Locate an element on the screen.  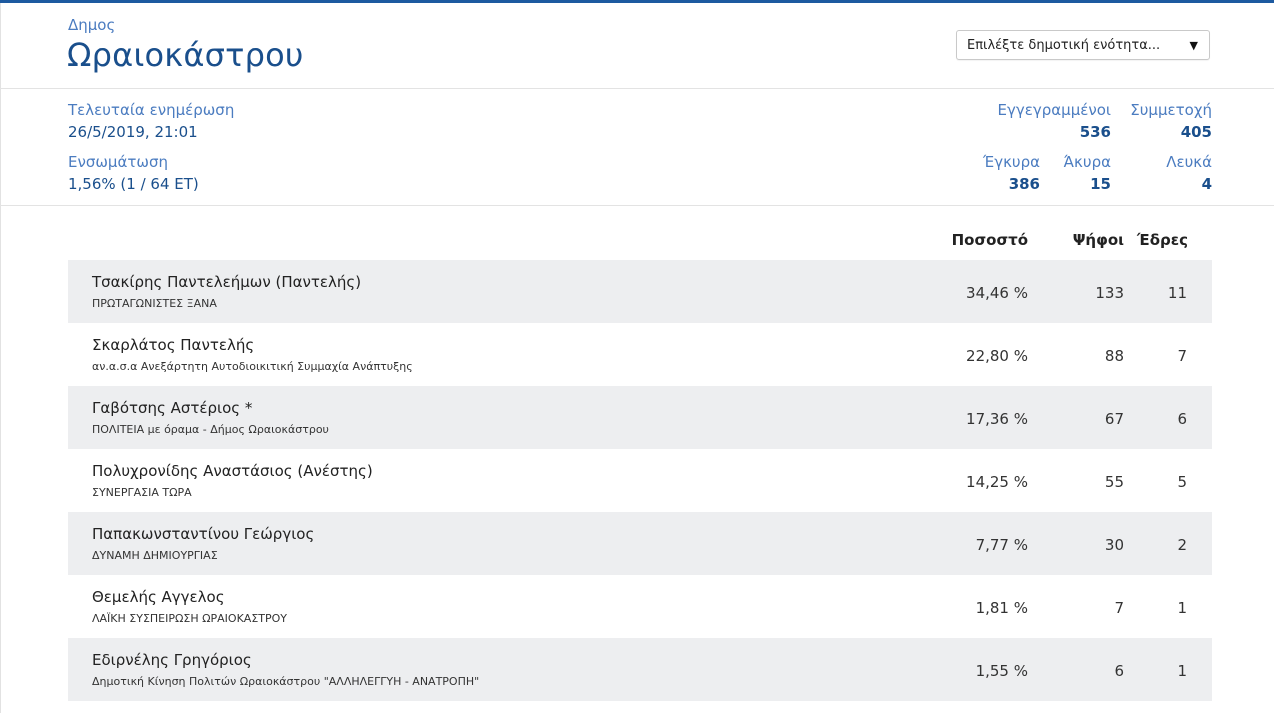
blank-label: Λευκά is located at coordinates (1189, 162).